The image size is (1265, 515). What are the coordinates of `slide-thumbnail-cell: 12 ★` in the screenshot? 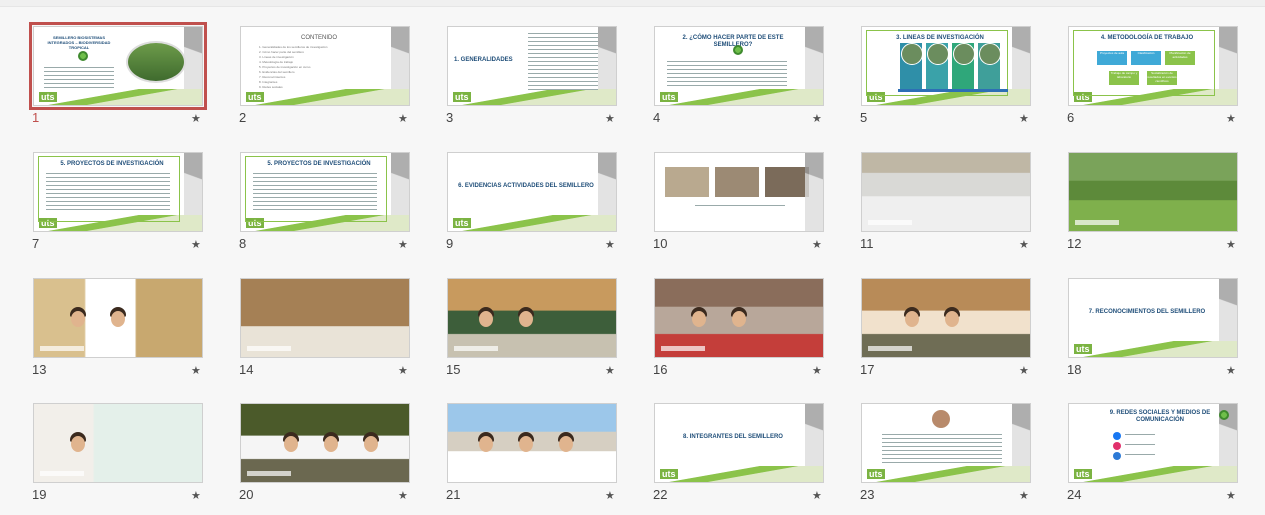 It's located at (1165, 208).